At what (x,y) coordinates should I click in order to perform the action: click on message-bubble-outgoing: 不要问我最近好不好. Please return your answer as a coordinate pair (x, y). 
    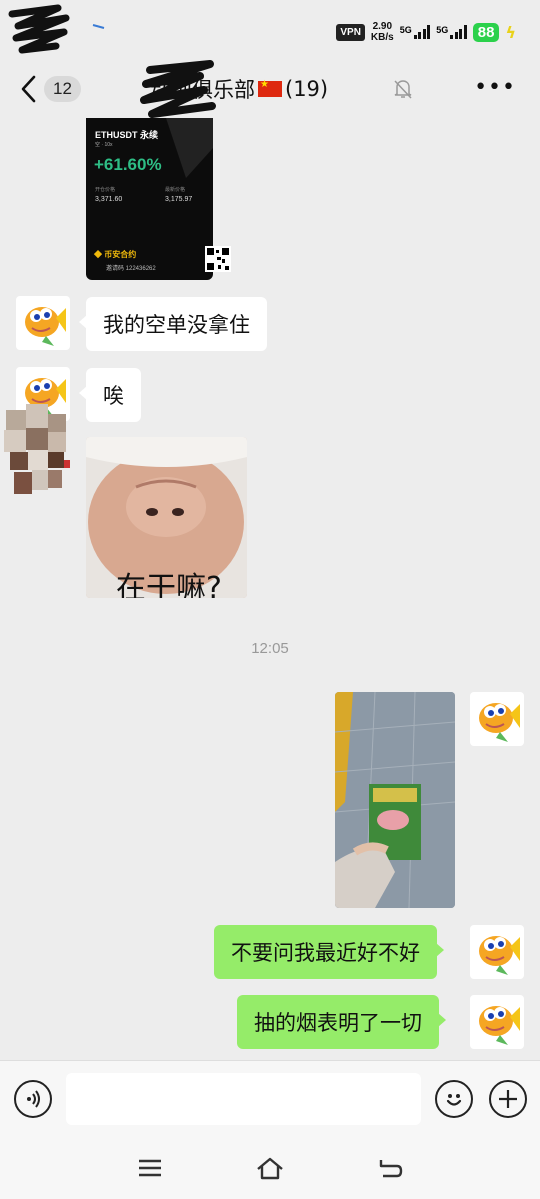
    Looking at the image, I should click on (329, 952).